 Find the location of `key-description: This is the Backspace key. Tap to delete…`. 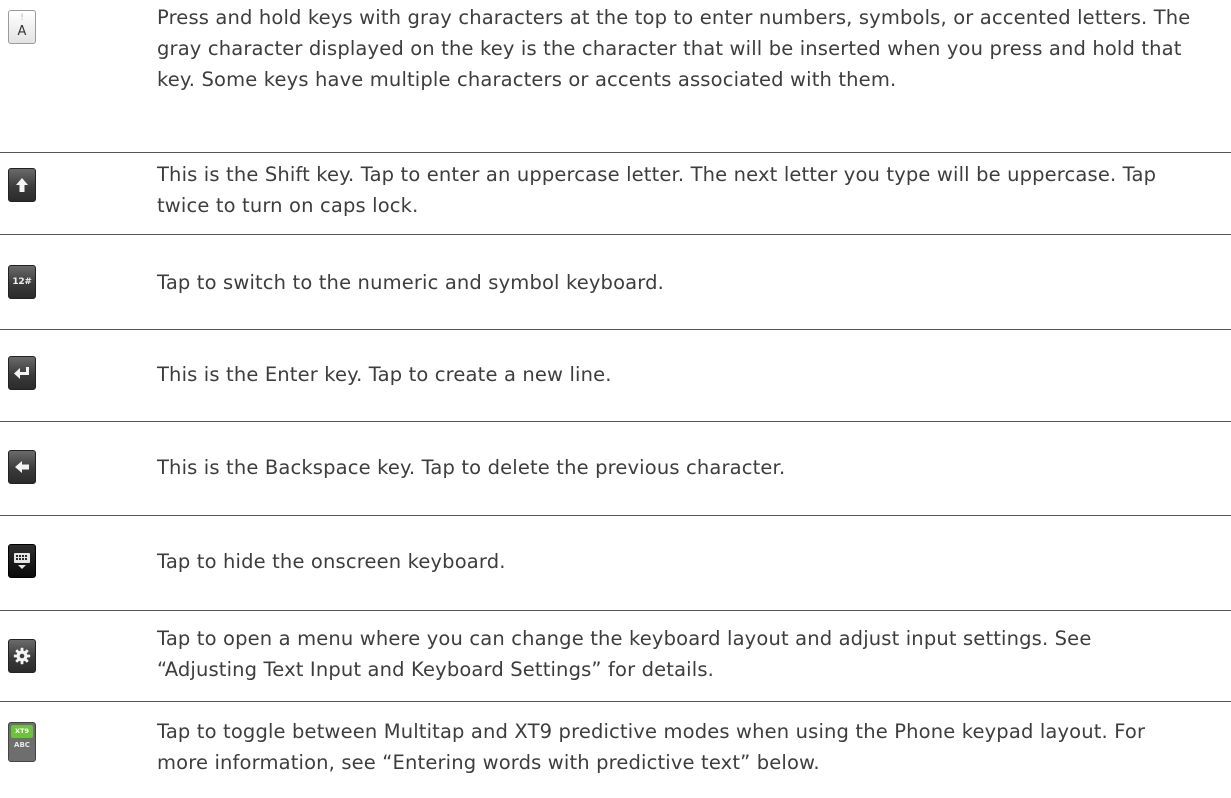

key-description: This is the Backspace key. Tap to delete… is located at coordinates (471, 467).